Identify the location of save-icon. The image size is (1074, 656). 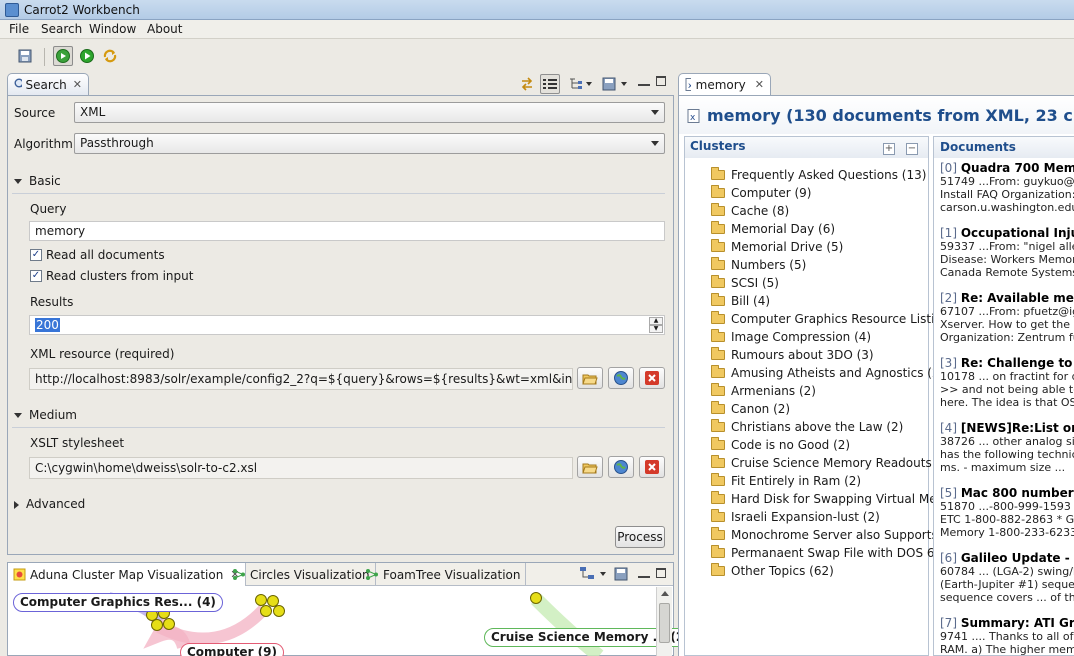
(25, 56).